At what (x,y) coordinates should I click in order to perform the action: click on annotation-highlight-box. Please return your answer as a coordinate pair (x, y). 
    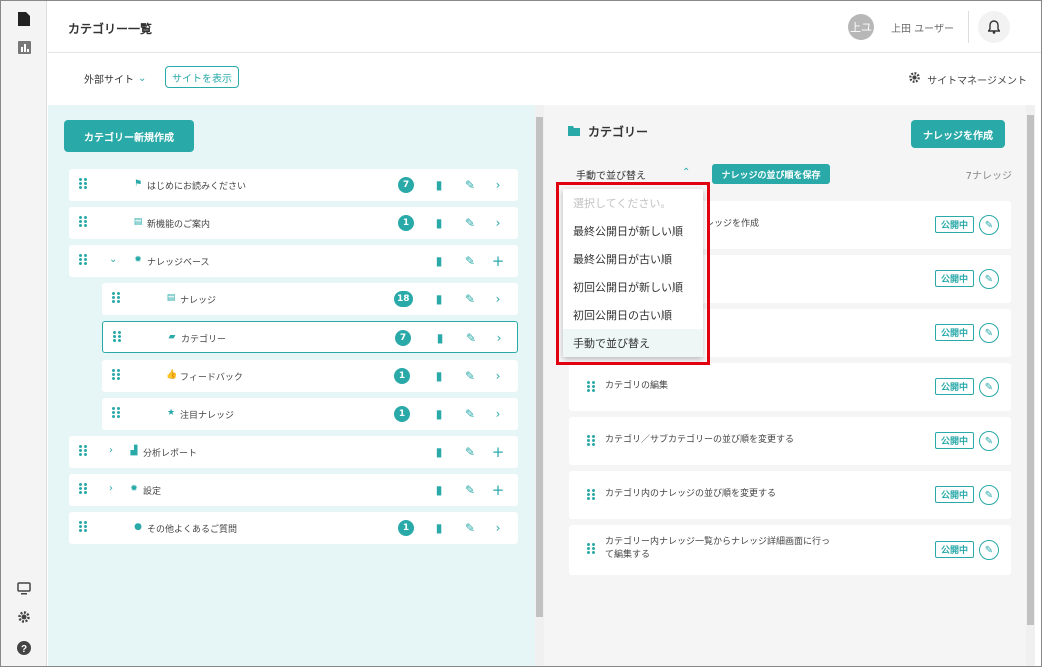
    Looking at the image, I should click on (633, 273).